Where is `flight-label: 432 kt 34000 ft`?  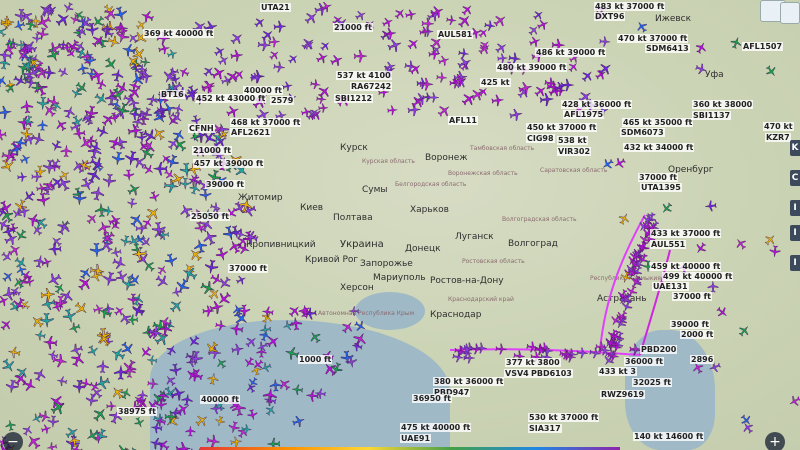
flight-label: 432 kt 34000 ft is located at coordinates (659, 147).